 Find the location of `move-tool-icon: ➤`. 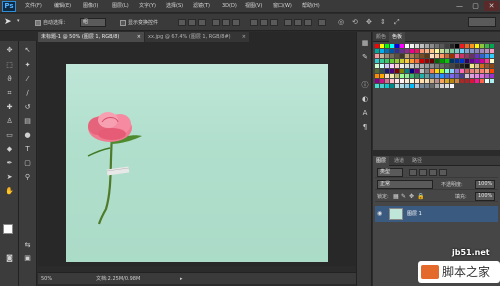

move-tool-icon: ➤ is located at coordinates (10, 22).